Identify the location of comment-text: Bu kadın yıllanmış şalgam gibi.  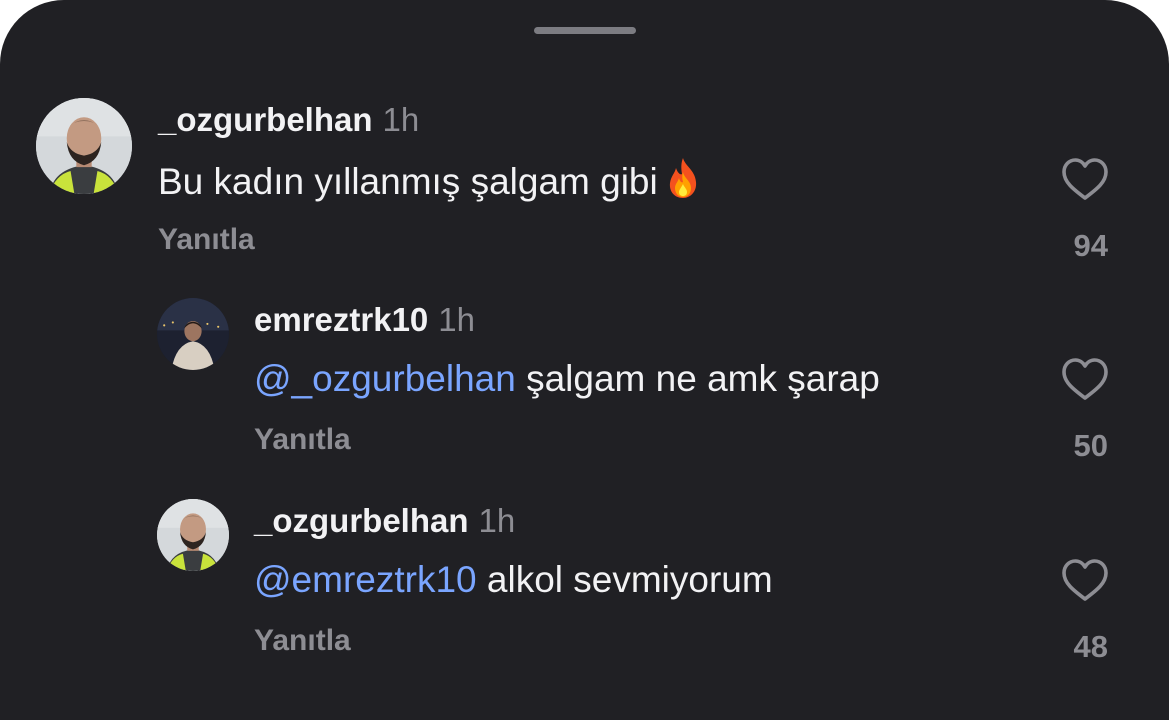
(431, 180).